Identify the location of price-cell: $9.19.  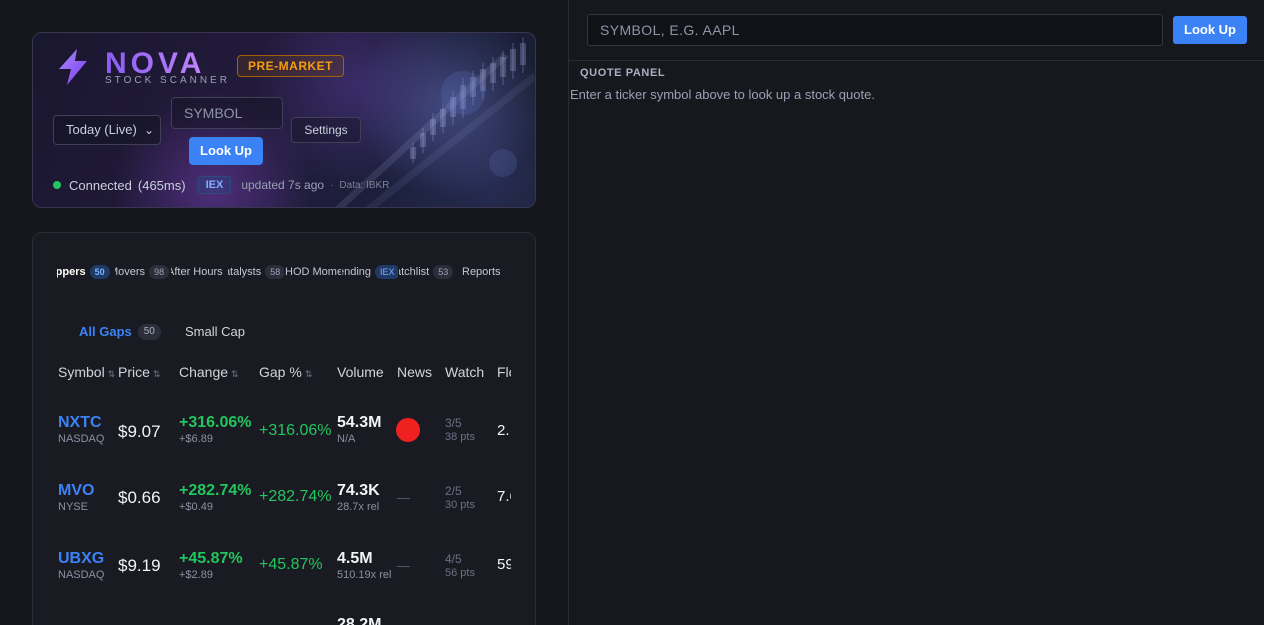
(139, 565).